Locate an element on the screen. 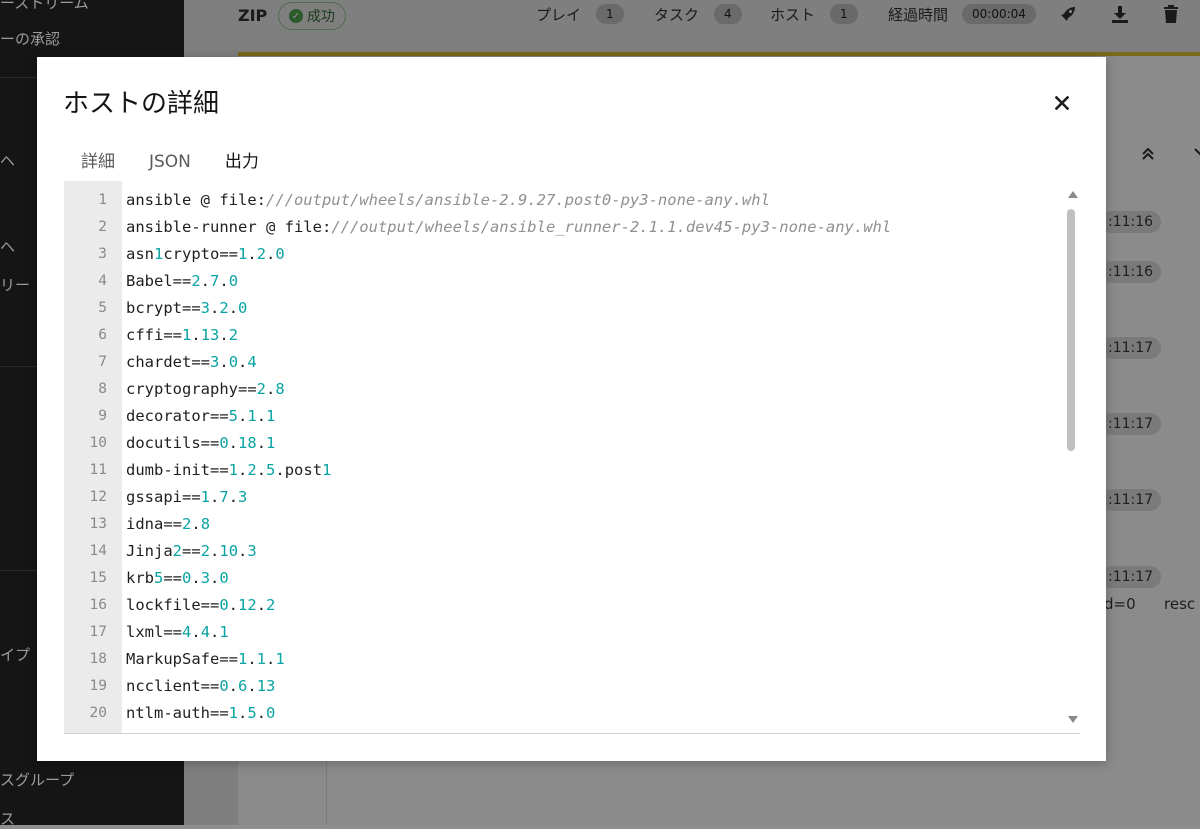  code-line: 13 idna==2.8 is located at coordinates (564, 524).